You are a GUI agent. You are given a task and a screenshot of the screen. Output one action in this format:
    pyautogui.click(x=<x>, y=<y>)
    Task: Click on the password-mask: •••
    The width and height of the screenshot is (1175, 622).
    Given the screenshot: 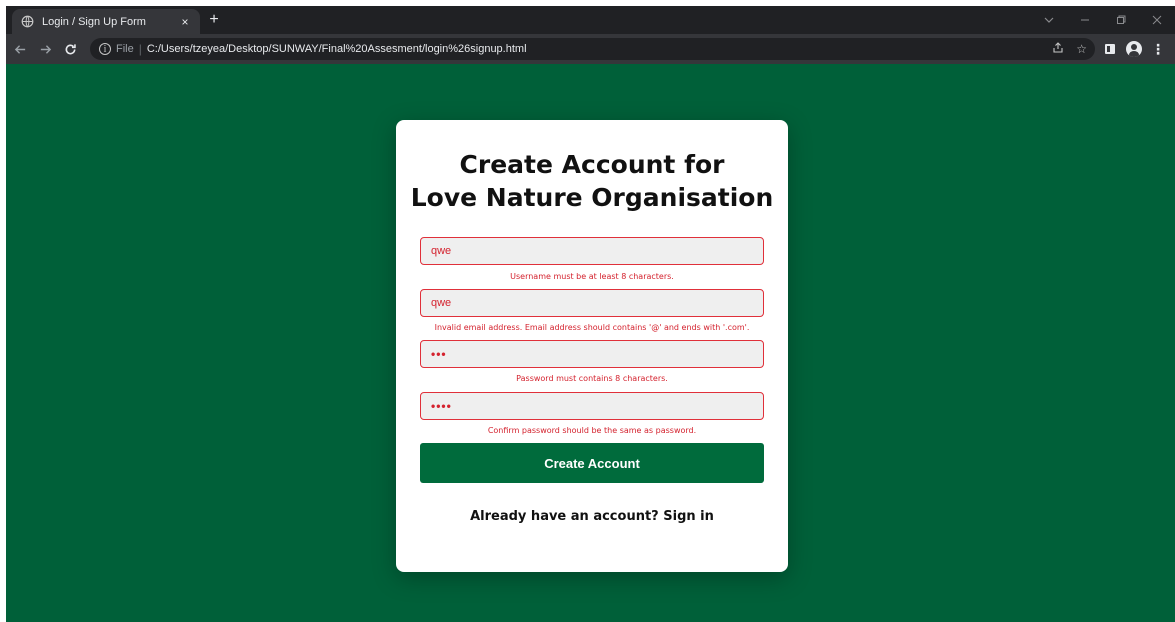 What is the action you would take?
    pyautogui.click(x=439, y=354)
    